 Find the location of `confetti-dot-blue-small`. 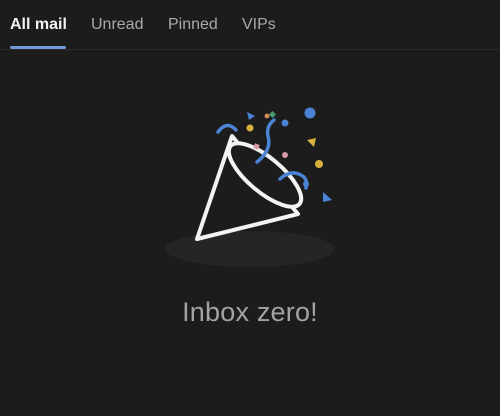

confetti-dot-blue-small is located at coordinates (306, 184).